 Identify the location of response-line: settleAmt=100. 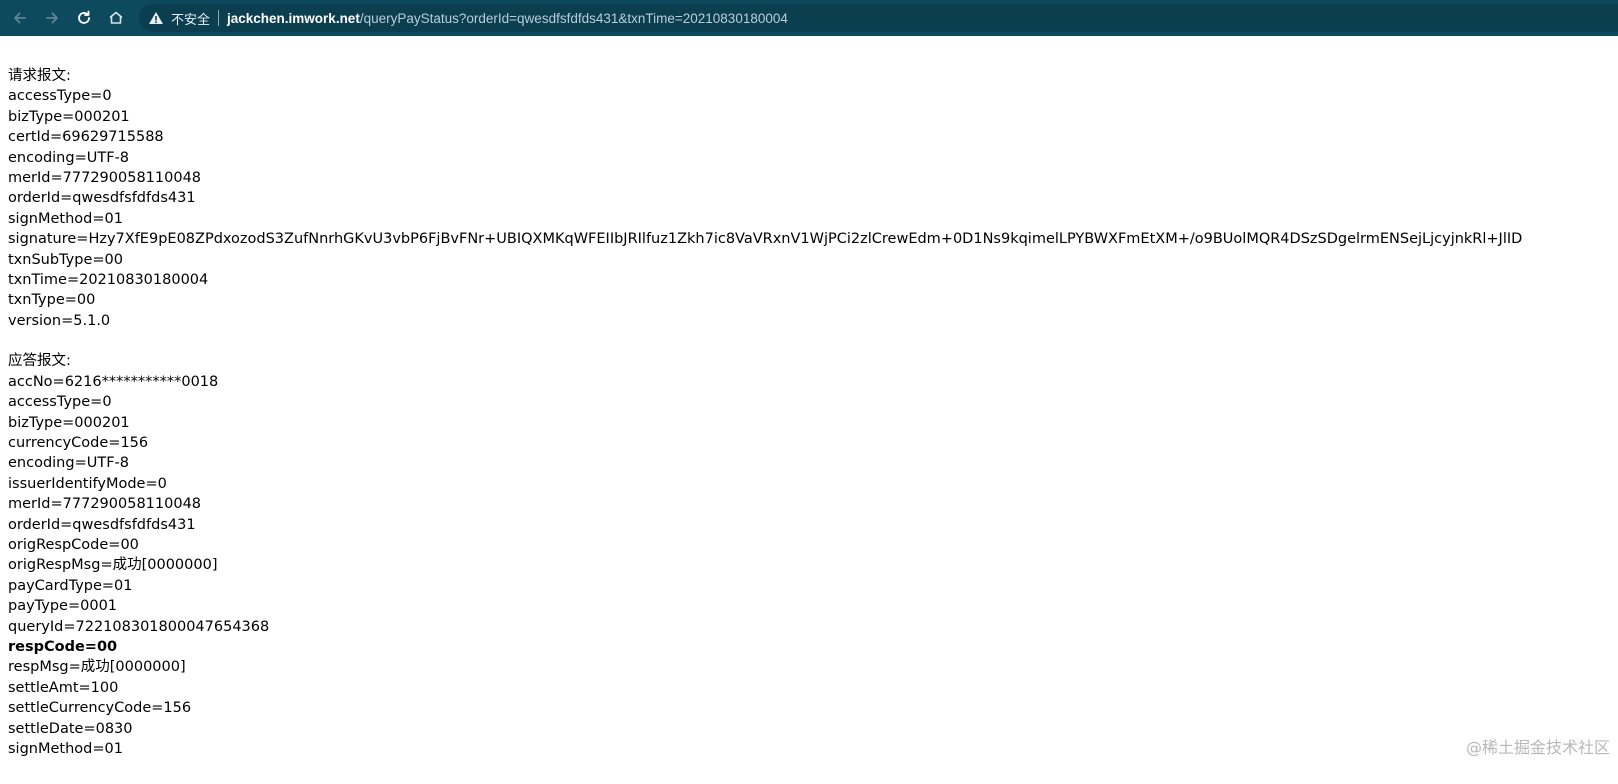
(63, 687).